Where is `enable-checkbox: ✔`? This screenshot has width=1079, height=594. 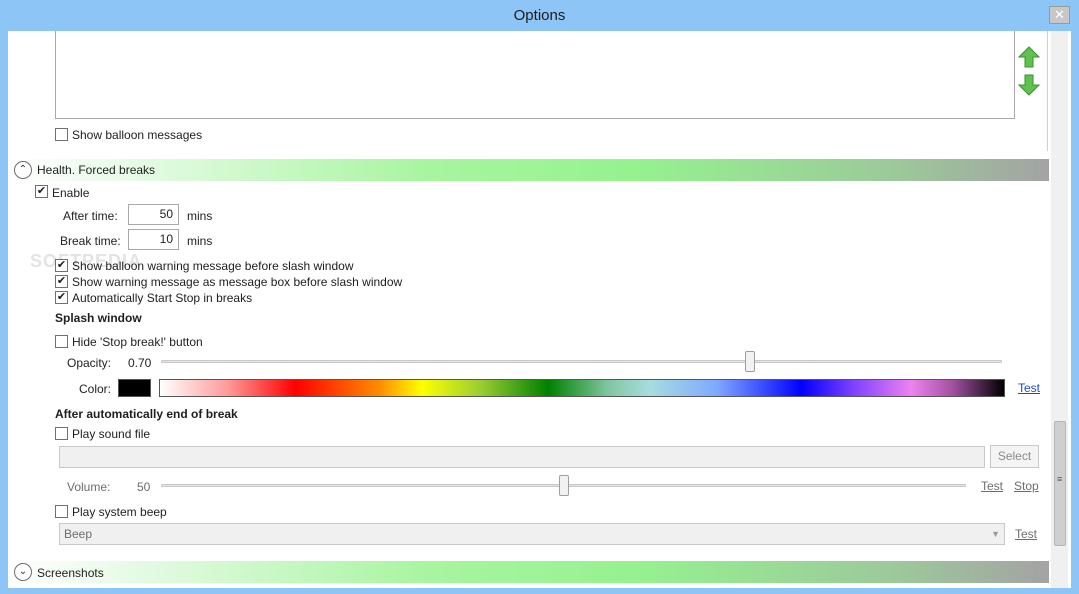 enable-checkbox: ✔ is located at coordinates (41, 191).